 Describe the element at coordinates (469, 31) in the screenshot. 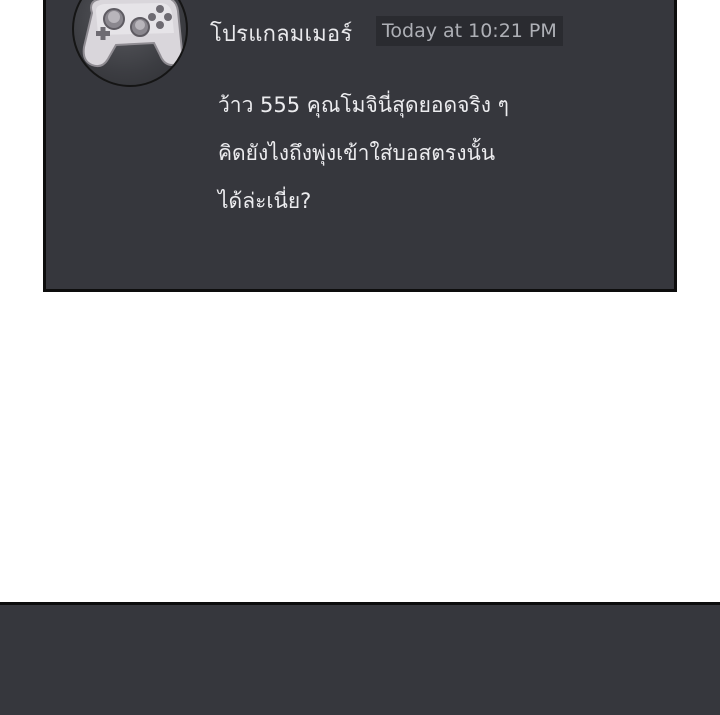

I see `message-timestamp: Today at 10:21 PM` at that location.